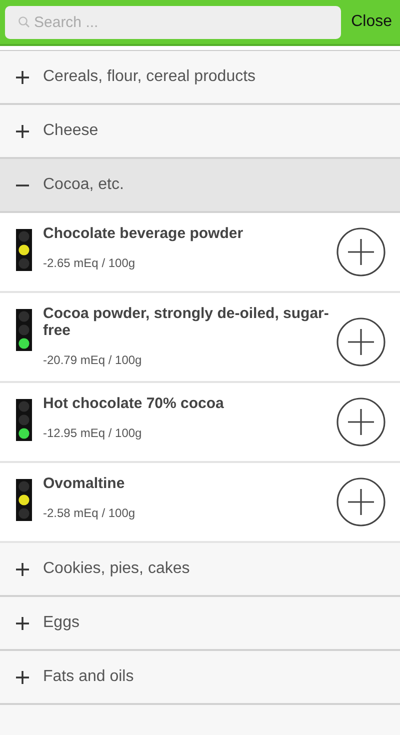 The width and height of the screenshot is (400, 735). I want to click on food-value: -2.65 mEq / 100g, so click(89, 263).